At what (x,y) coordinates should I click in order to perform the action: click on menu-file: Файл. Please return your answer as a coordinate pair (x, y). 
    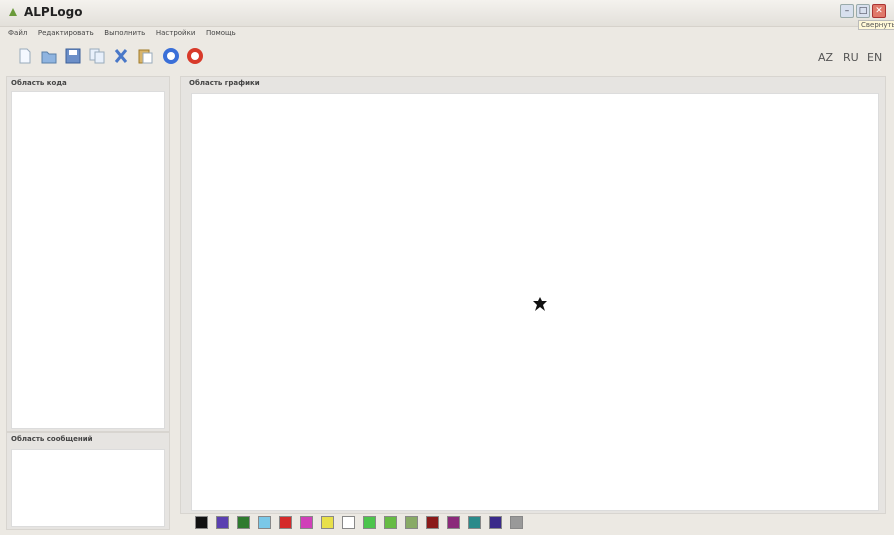
    Looking at the image, I should click on (17, 33).